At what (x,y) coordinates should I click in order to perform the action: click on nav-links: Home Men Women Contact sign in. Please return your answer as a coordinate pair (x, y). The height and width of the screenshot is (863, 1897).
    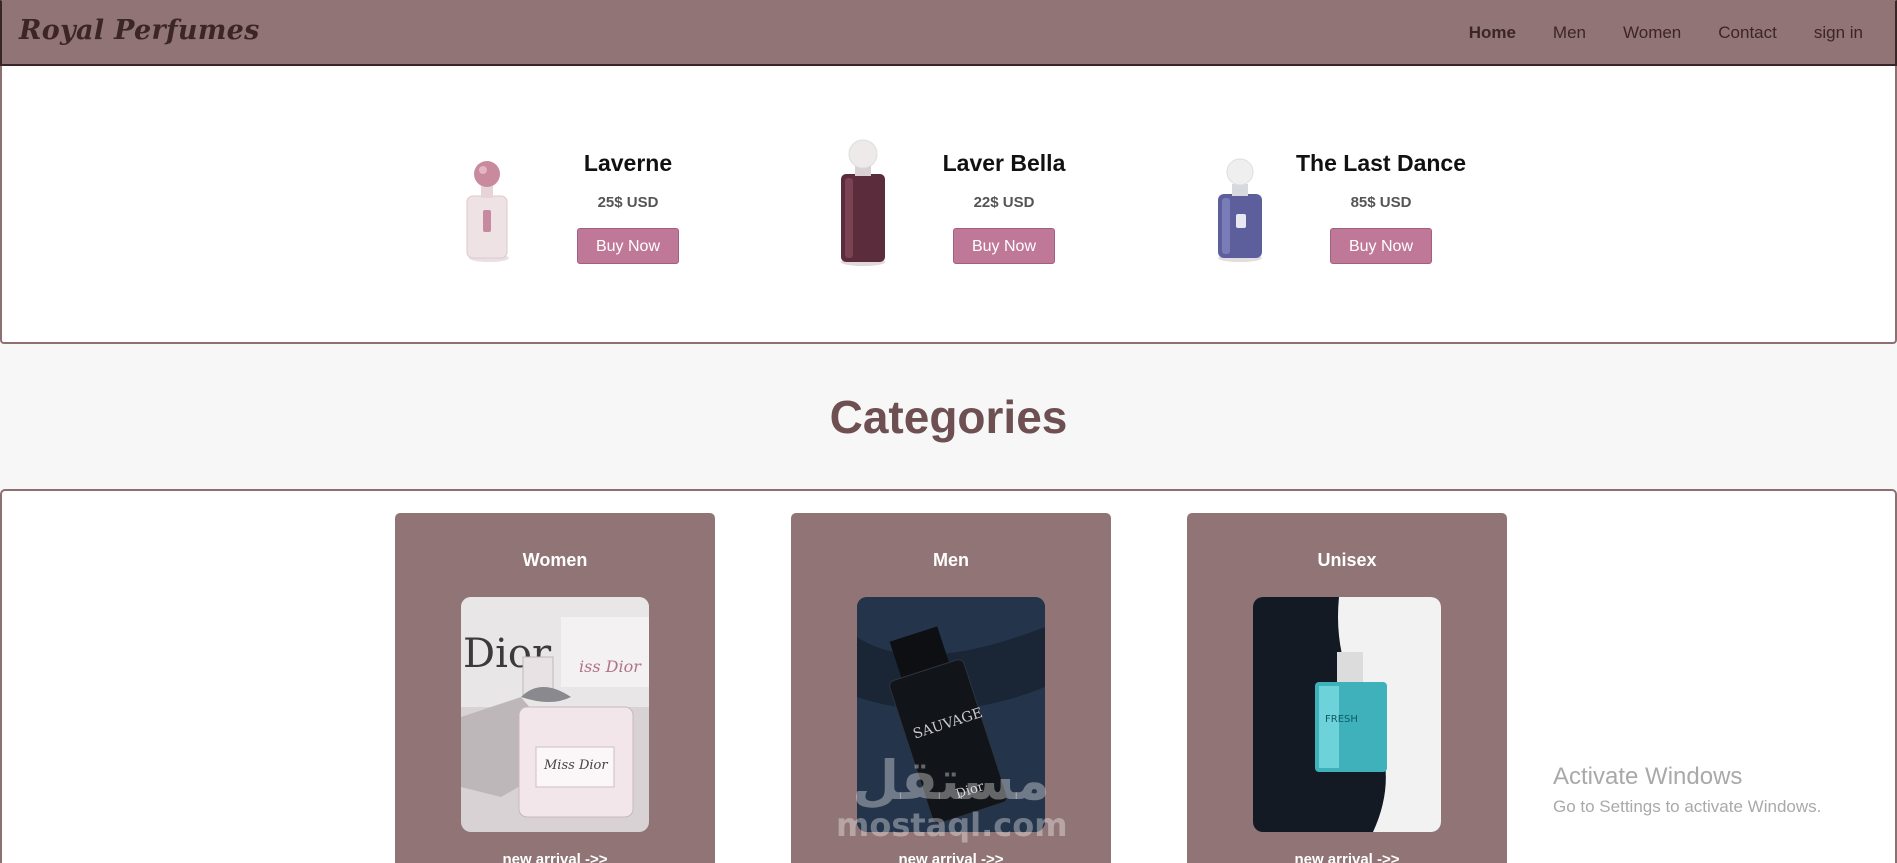
    Looking at the image, I should click on (1647, 33).